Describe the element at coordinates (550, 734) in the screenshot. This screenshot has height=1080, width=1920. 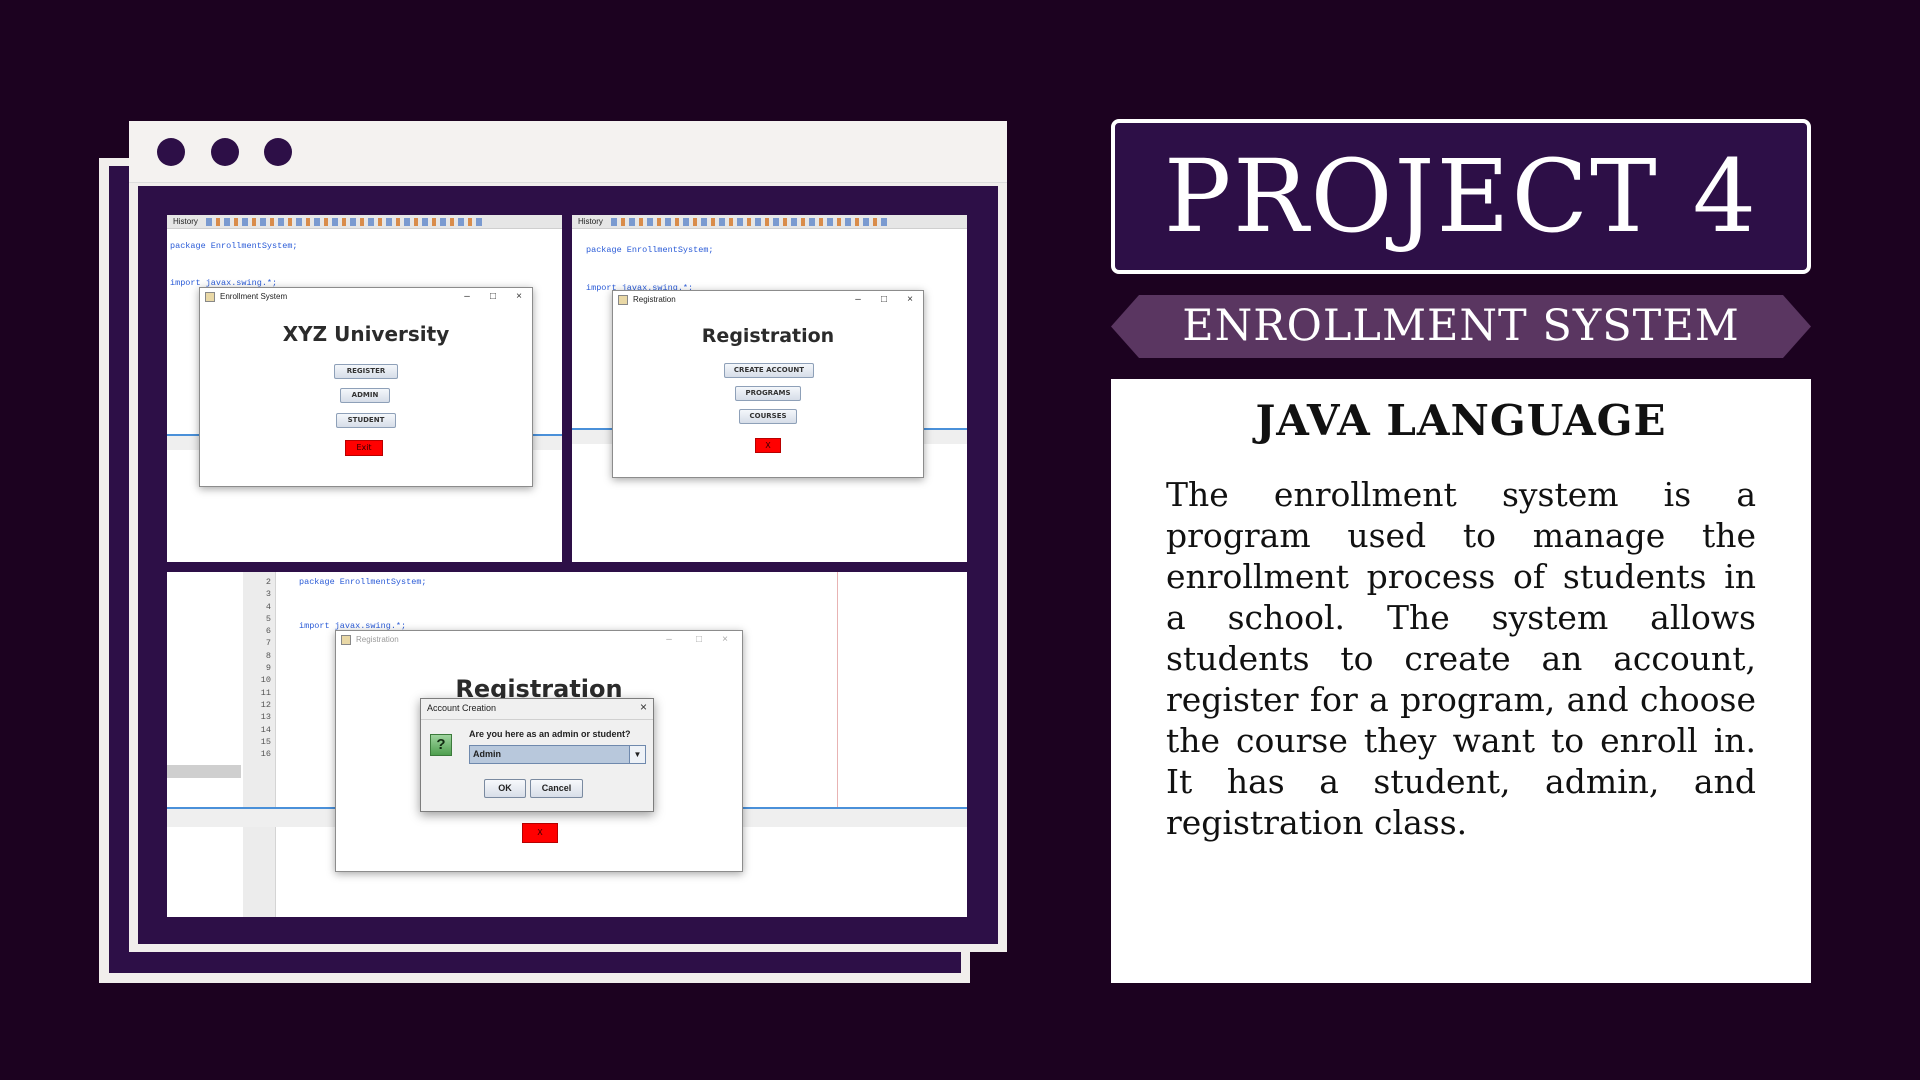
I see `dialog-prompt: Are you here as an admin or student?` at that location.